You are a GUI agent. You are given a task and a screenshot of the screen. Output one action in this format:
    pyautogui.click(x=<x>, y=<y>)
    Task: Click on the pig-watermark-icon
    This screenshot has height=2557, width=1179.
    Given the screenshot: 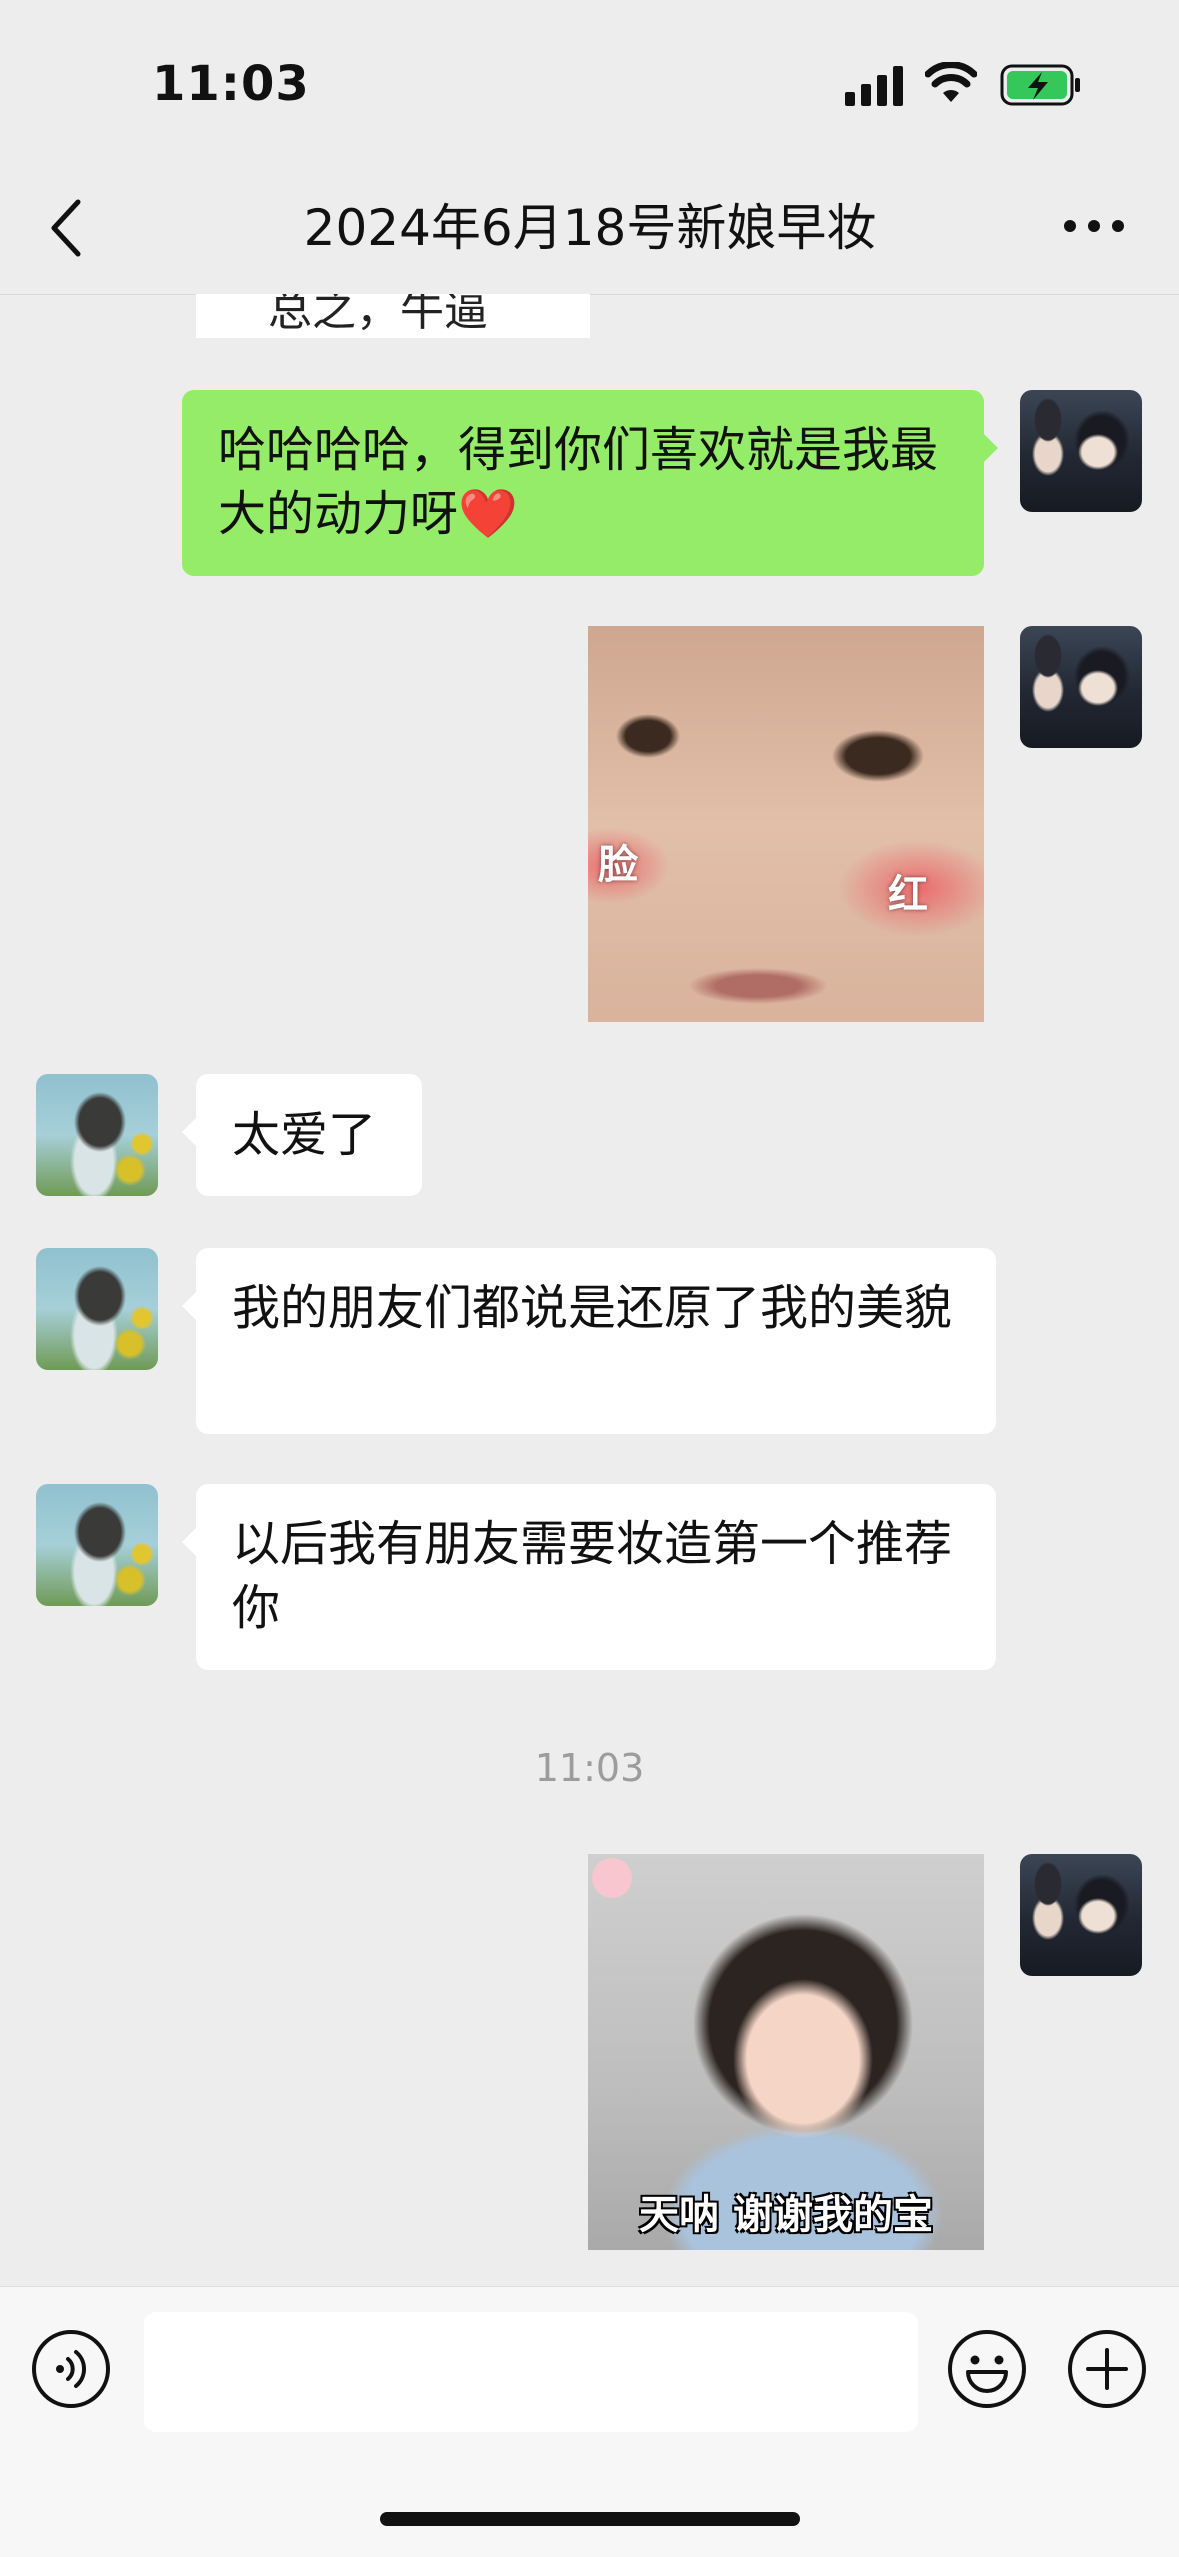 What is the action you would take?
    pyautogui.click(x=612, y=1878)
    